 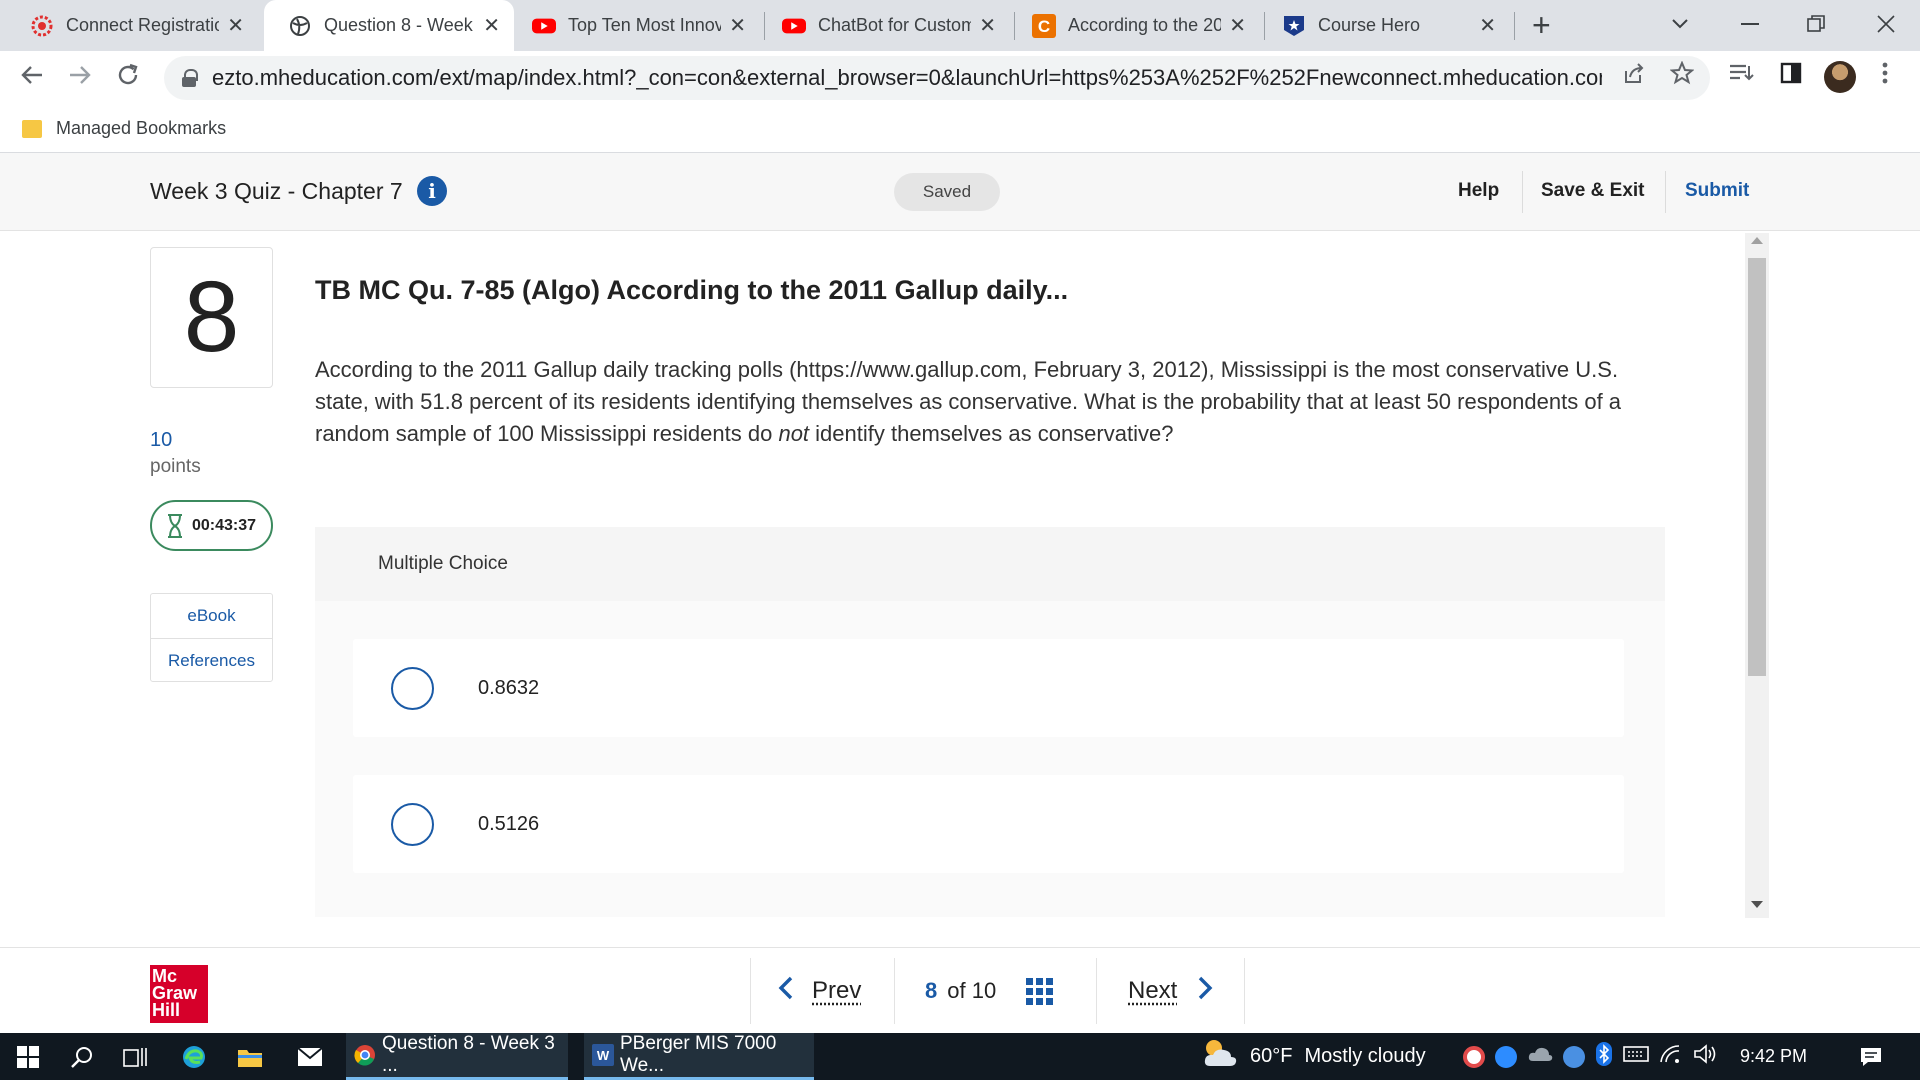 What do you see at coordinates (645, 25) in the screenshot?
I see `tab-title: Top Ten Most Innov` at bounding box center [645, 25].